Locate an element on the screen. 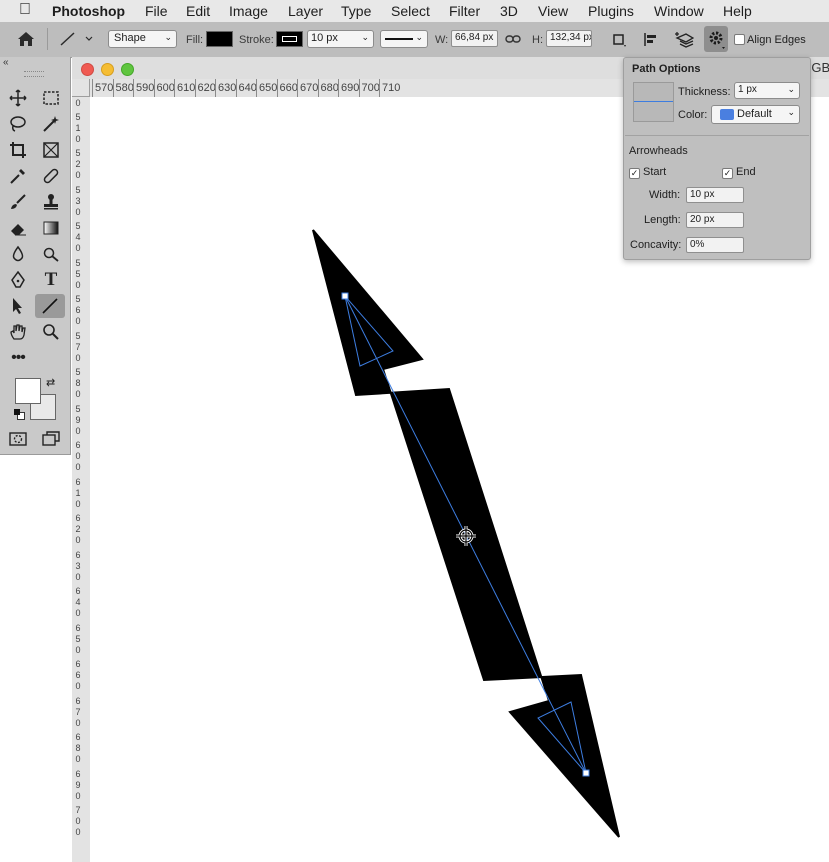 The image size is (829, 862). path-options-gear-button is located at coordinates (716, 39).